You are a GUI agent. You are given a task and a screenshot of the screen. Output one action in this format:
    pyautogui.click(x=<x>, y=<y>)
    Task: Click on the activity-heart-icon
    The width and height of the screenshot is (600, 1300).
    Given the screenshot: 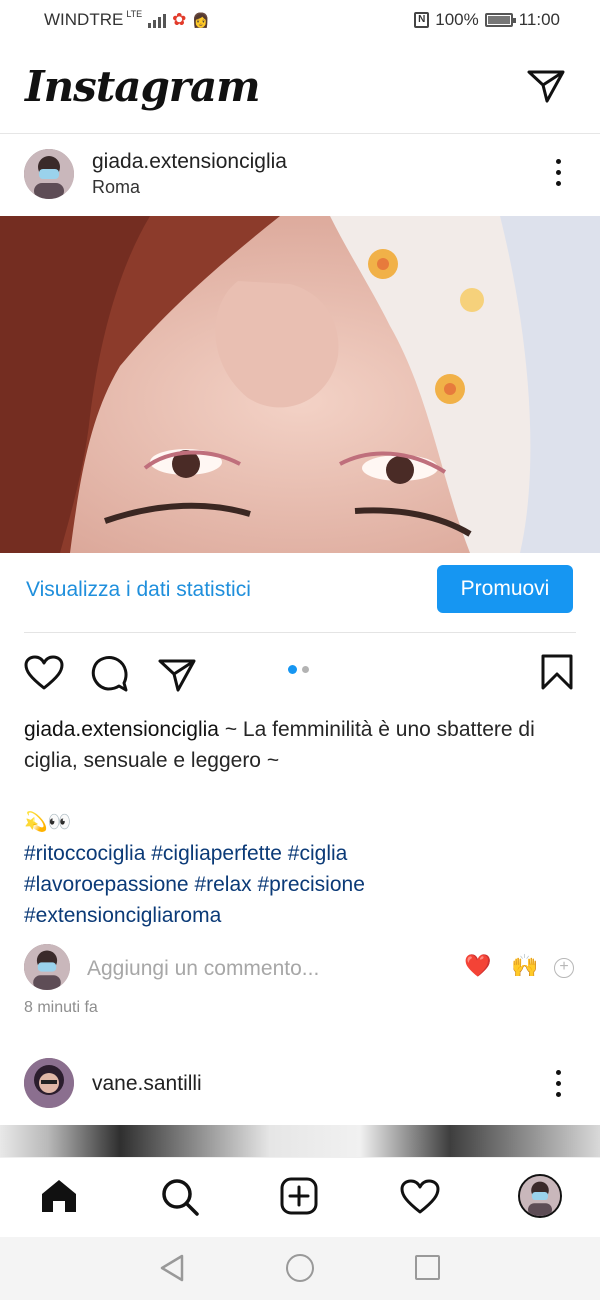 What is the action you would take?
    pyautogui.click(x=420, y=1199)
    